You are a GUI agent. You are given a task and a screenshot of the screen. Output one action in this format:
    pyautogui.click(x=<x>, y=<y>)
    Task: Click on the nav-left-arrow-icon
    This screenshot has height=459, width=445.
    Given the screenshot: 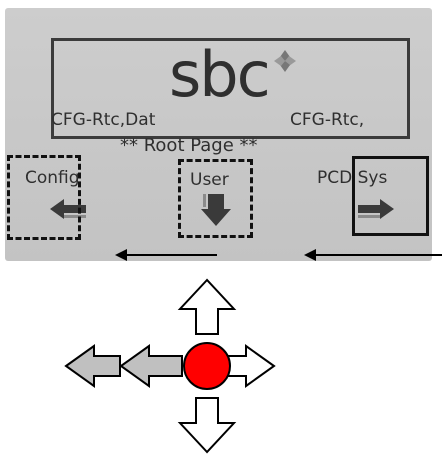 What is the action you would take?
    pyautogui.click(x=151, y=366)
    